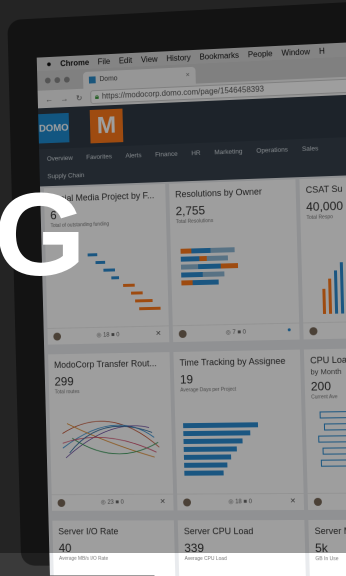  What do you see at coordinates (236, 333) in the screenshot?
I see `card-footer: ◎ 7 ■ 0 ●` at bounding box center [236, 333].